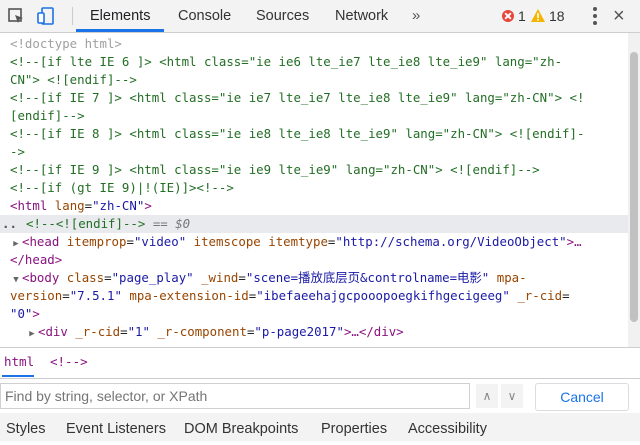 The image size is (640, 445). What do you see at coordinates (538, 15) in the screenshot?
I see `warning-icon` at bounding box center [538, 15].